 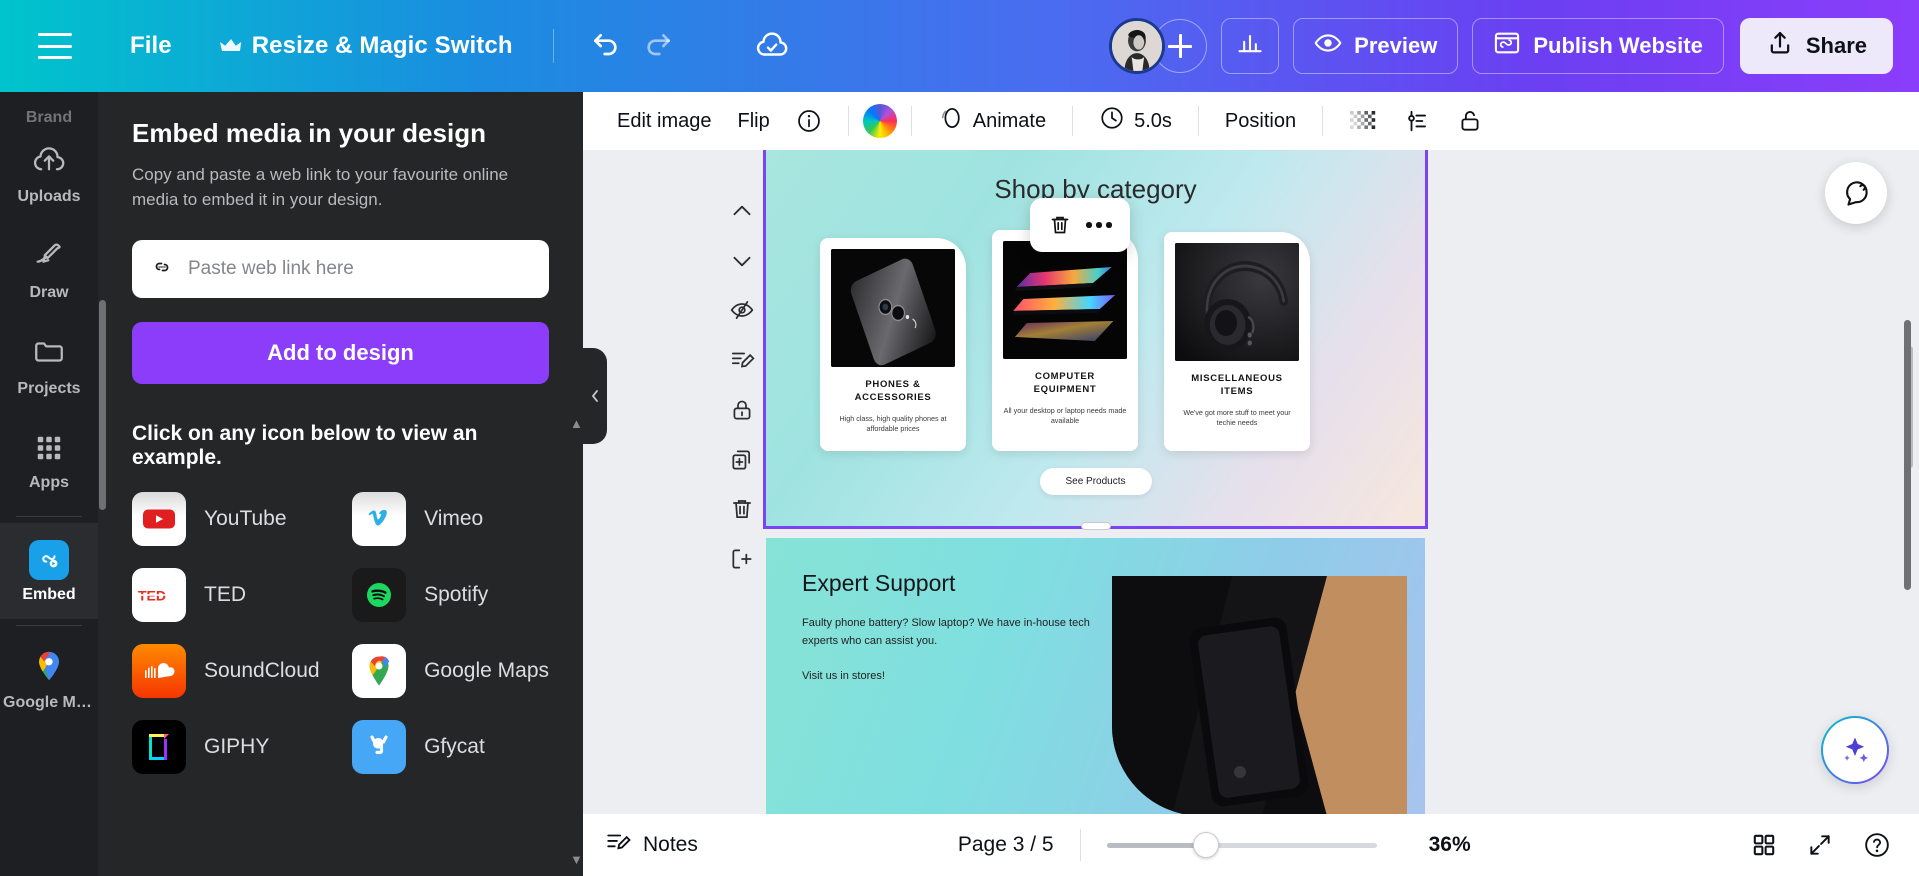 I want to click on cloud-check-icon, so click(x=772, y=46).